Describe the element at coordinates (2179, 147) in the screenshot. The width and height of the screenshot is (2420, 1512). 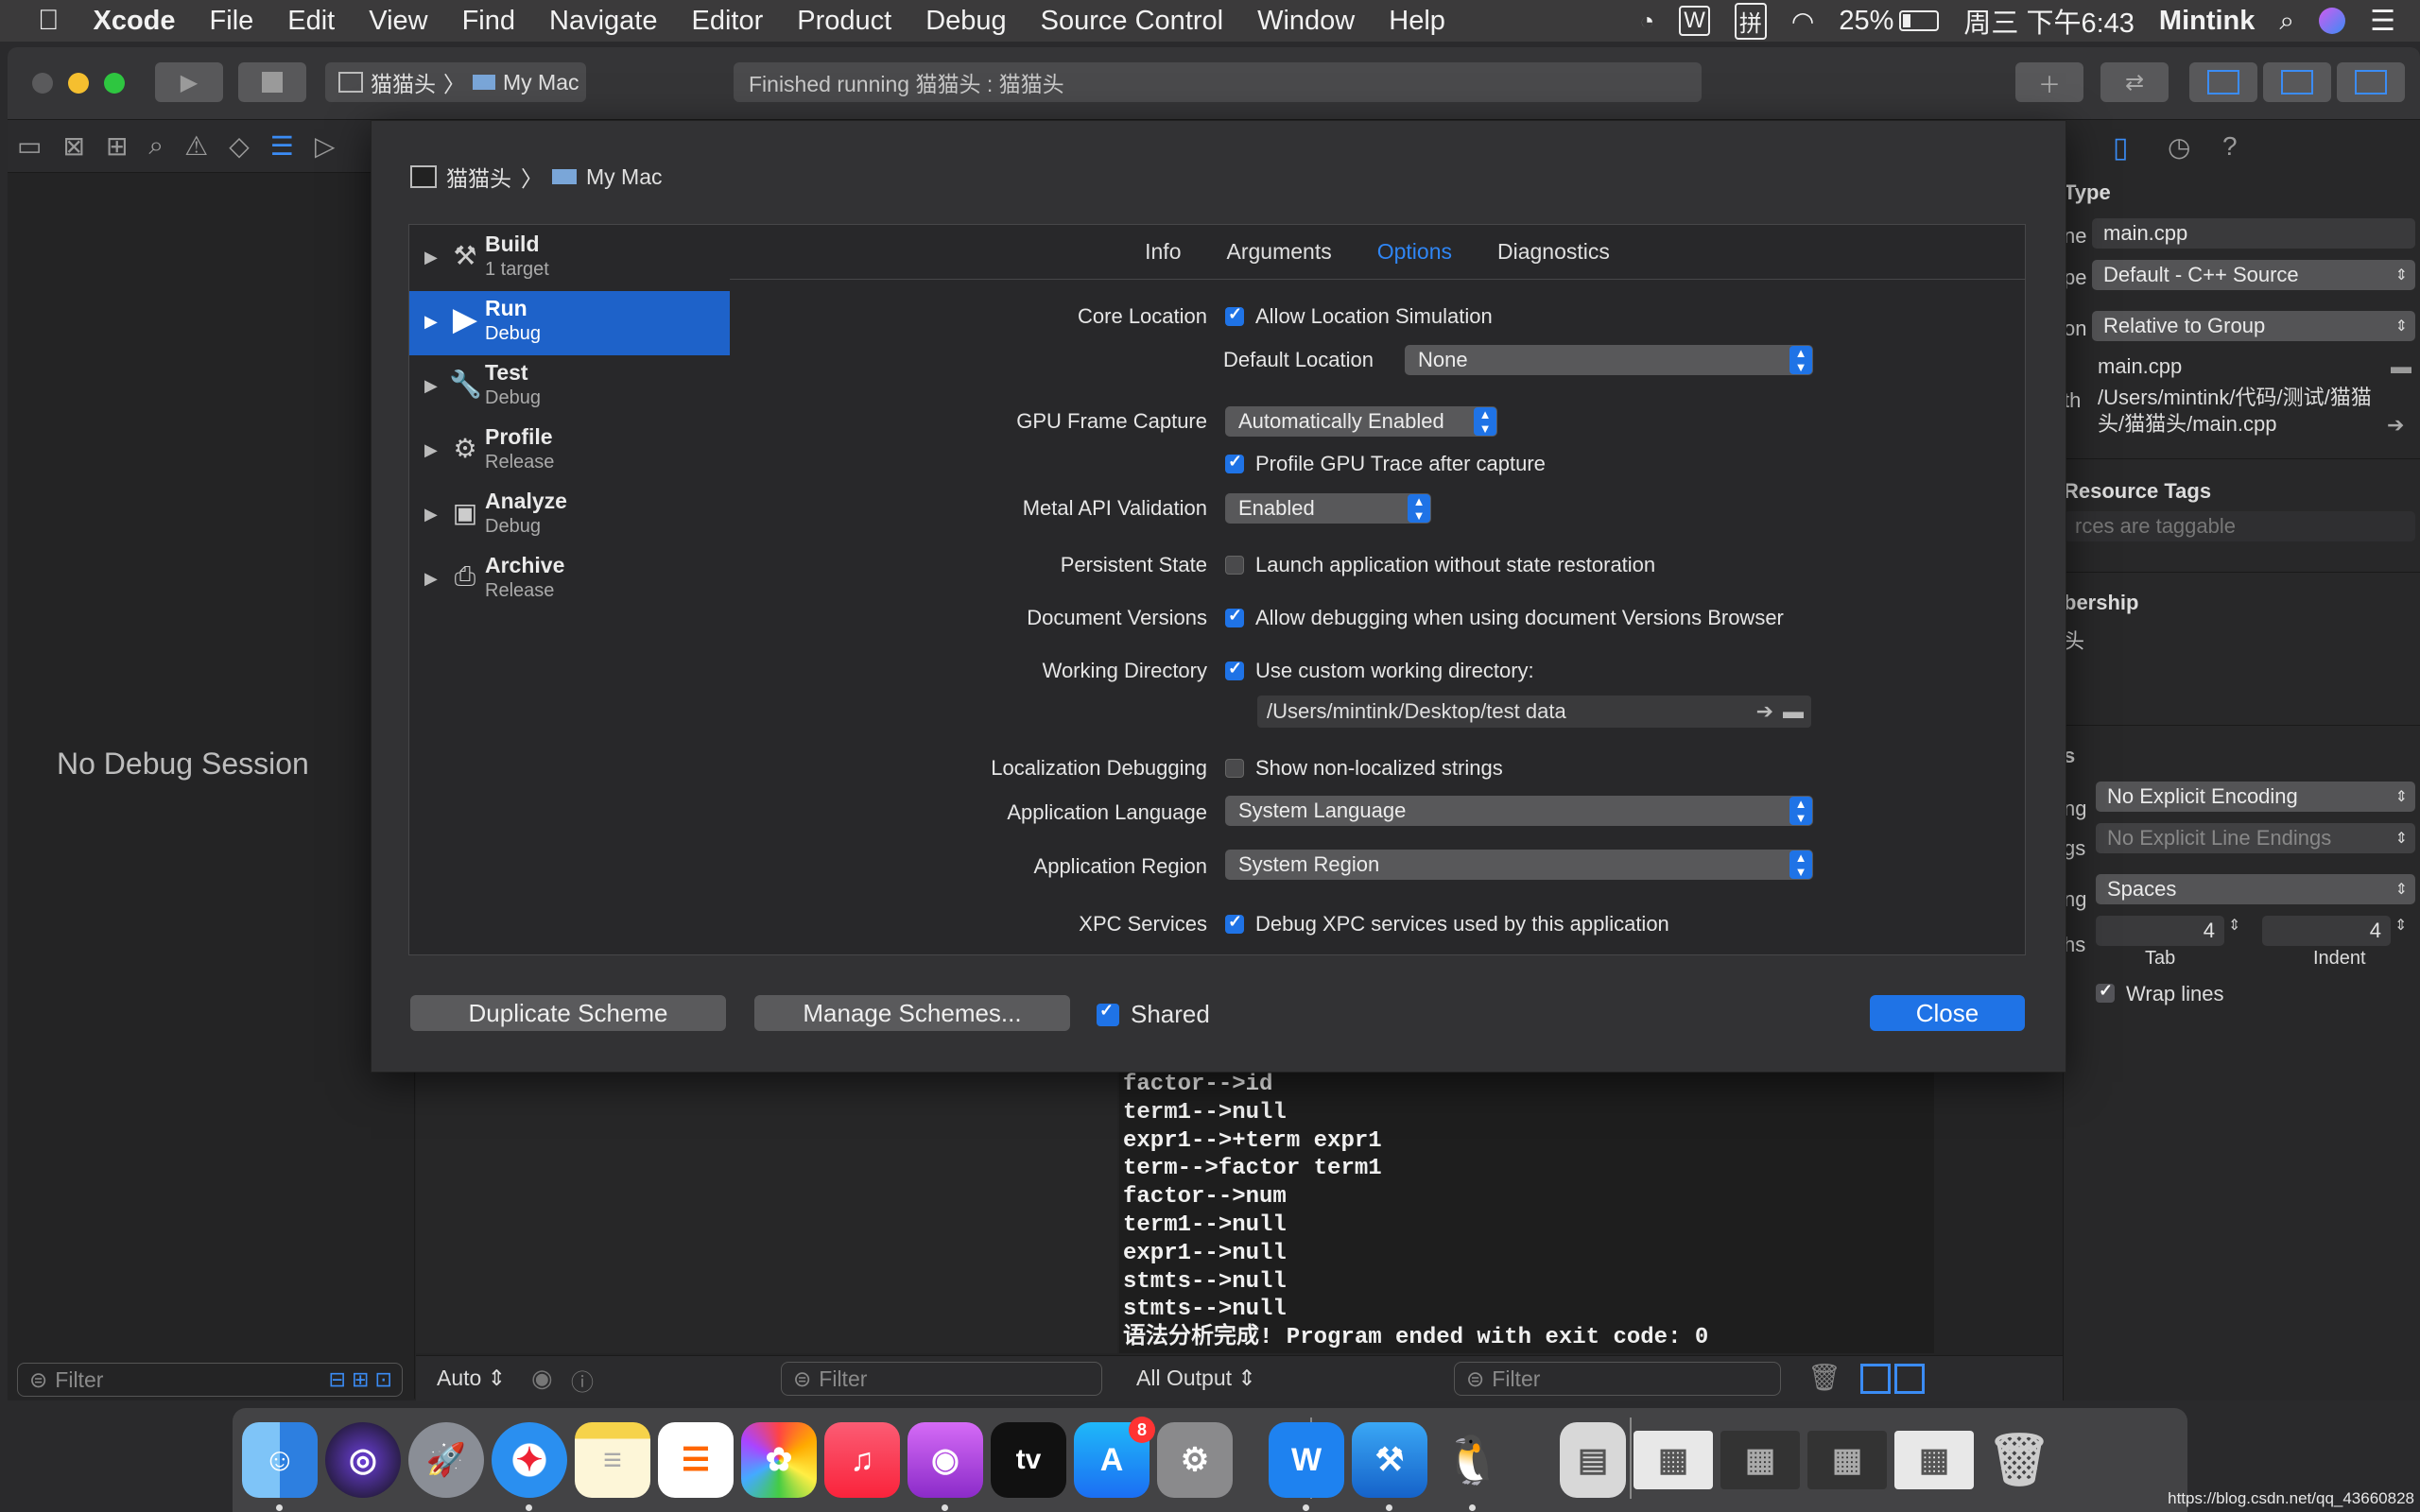
I see `history-icon: ◷` at that location.